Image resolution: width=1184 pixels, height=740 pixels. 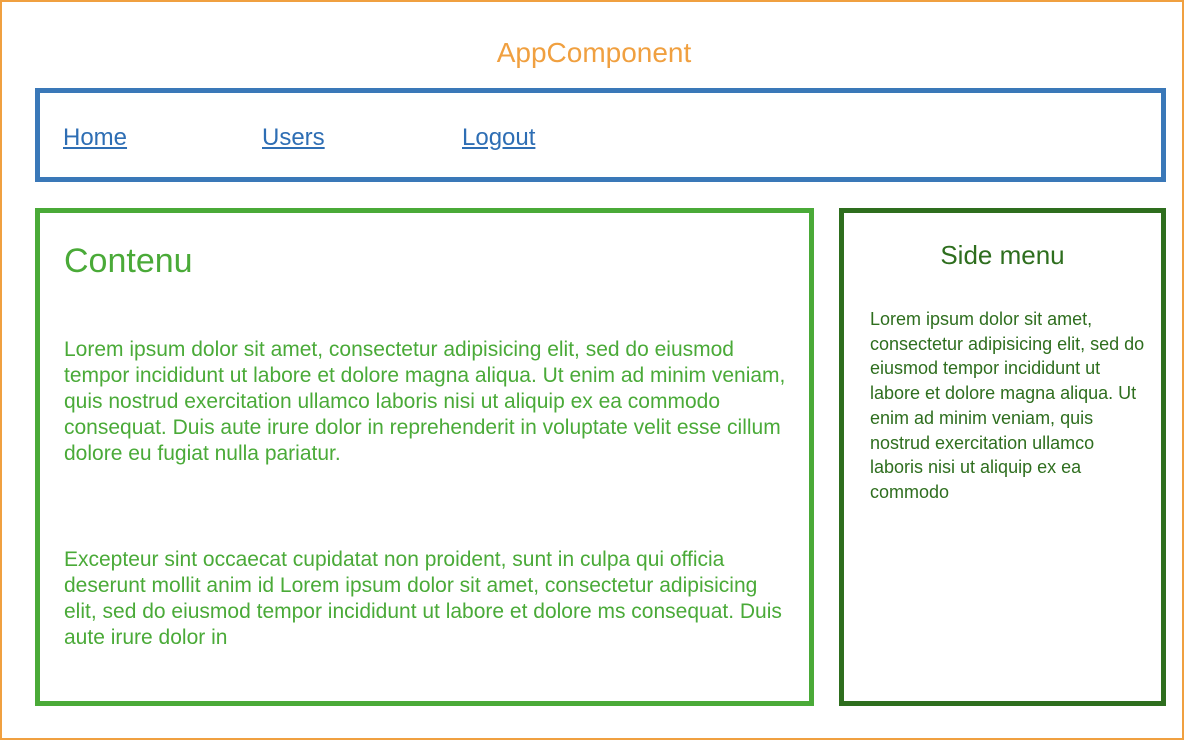 I want to click on content-title: Contenu, so click(x=128, y=261).